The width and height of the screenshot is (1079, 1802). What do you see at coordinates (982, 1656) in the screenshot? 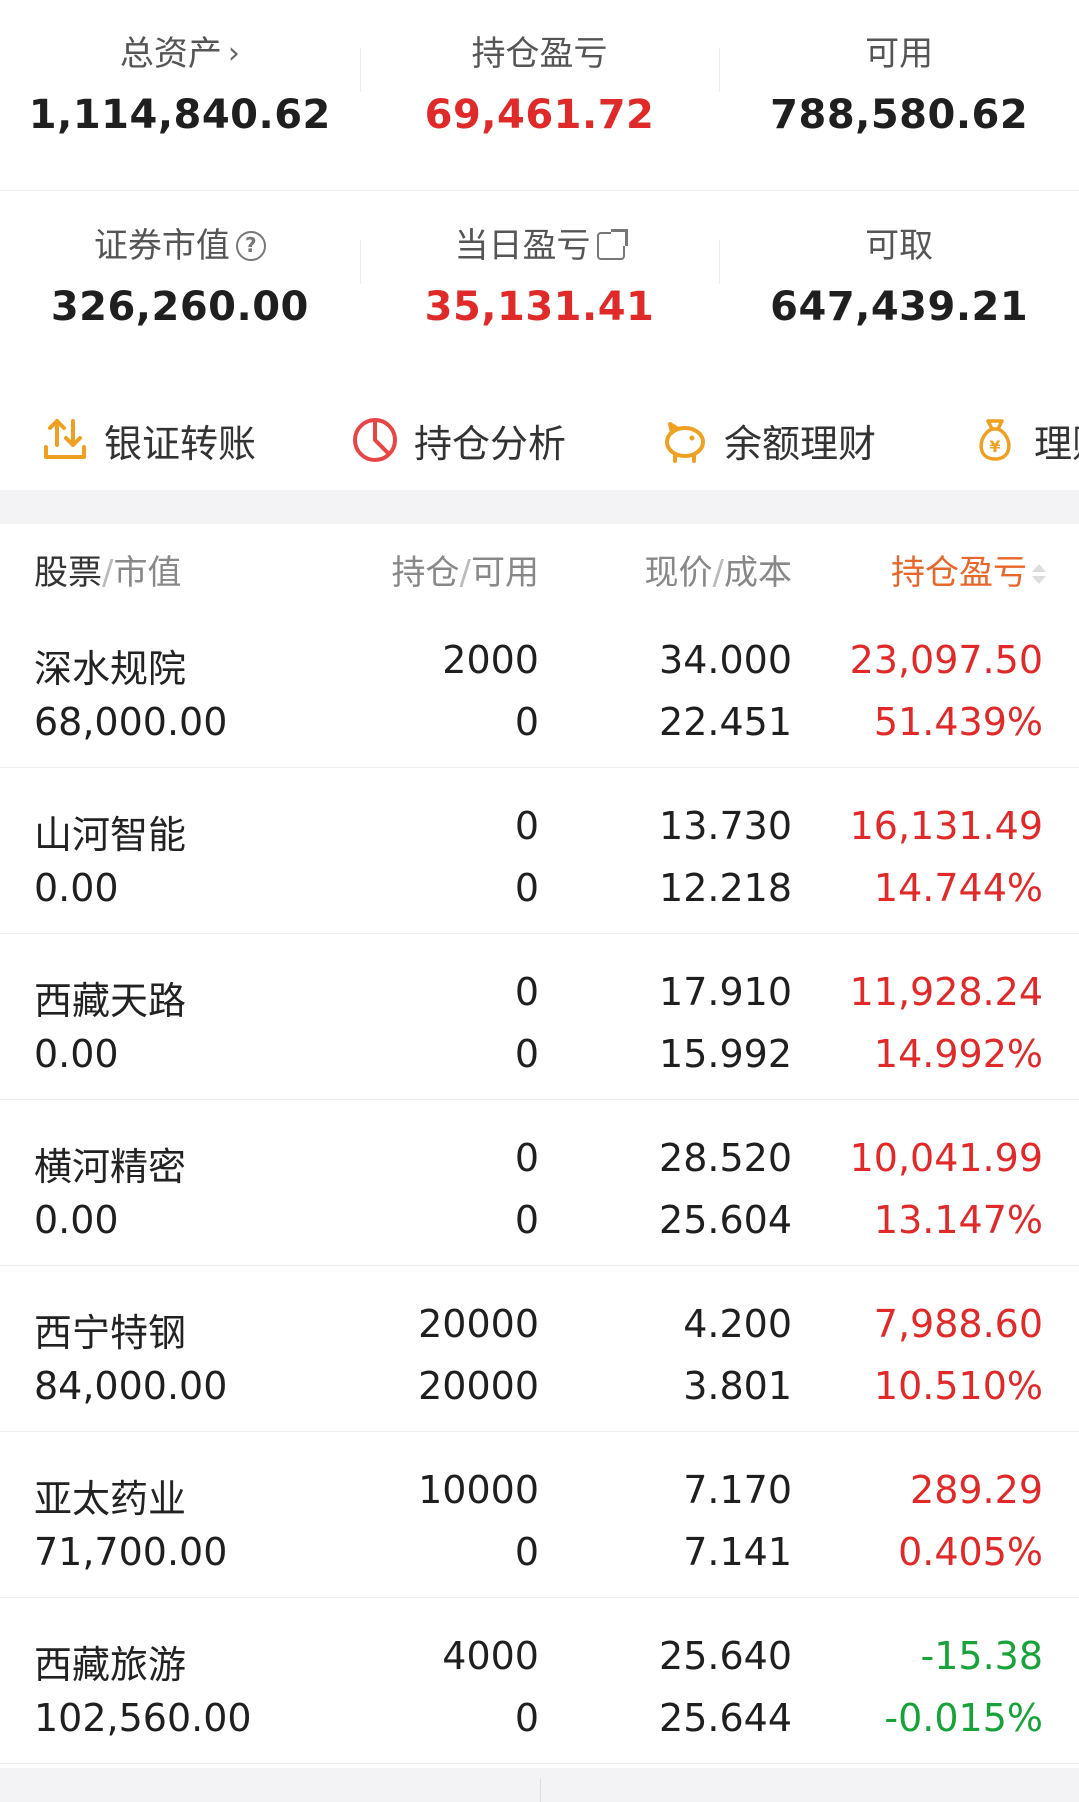
I see `profit-loss: -15.38` at bounding box center [982, 1656].